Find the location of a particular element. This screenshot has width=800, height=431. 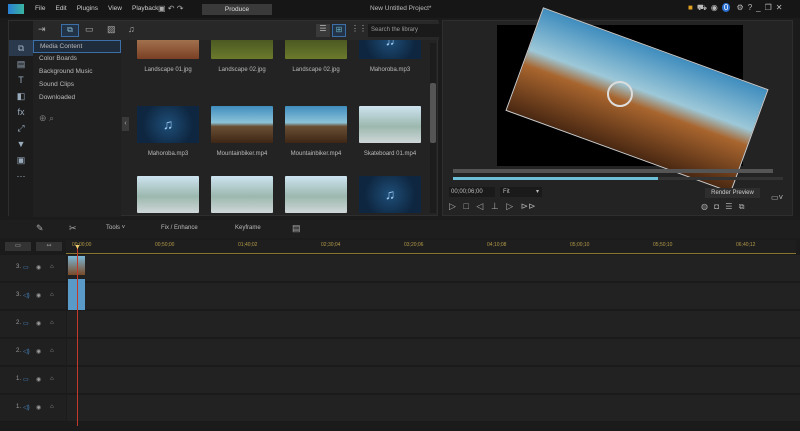

subtitle-icon: ☰ is located at coordinates (728, 206).